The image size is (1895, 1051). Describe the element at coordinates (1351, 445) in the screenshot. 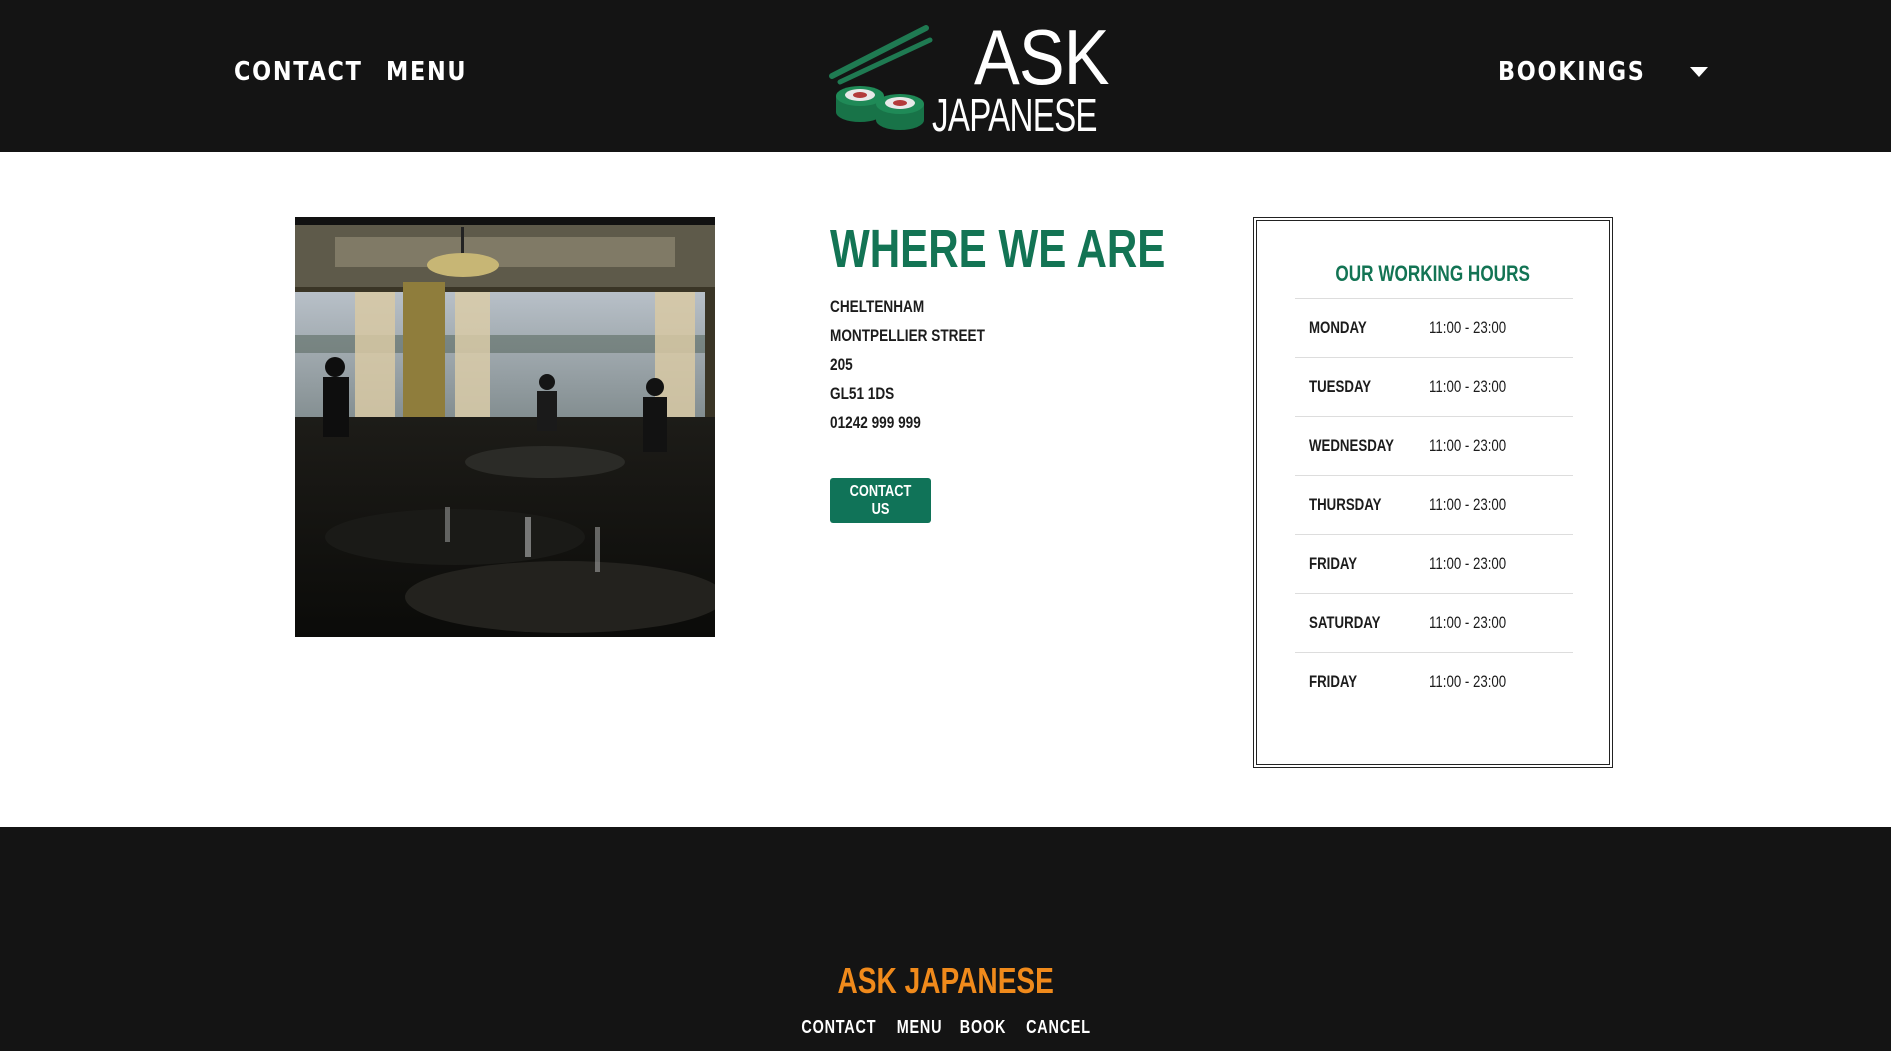

I see `day-label: WEDNESDAY` at that location.